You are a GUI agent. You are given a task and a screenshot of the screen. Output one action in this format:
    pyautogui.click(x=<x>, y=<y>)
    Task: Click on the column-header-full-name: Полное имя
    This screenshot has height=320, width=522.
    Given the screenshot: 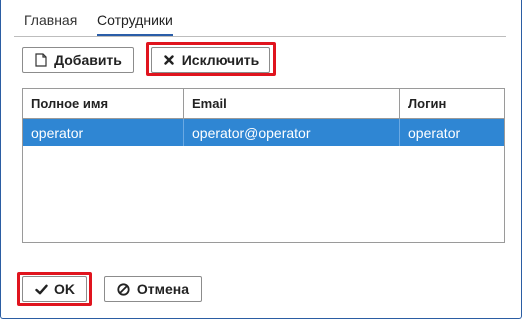 What is the action you would take?
    pyautogui.click(x=103, y=103)
    